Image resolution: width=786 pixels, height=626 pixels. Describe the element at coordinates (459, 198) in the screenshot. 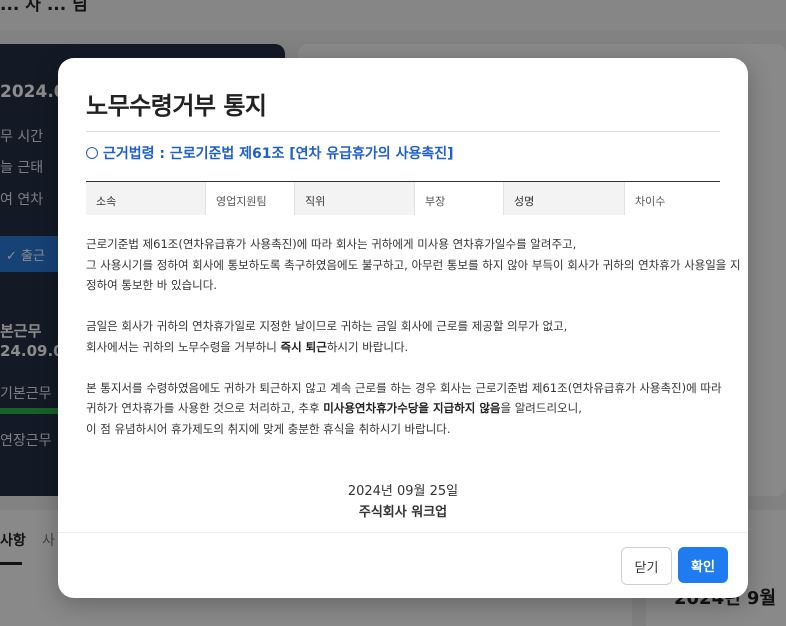

I see `value-position: 부장` at that location.